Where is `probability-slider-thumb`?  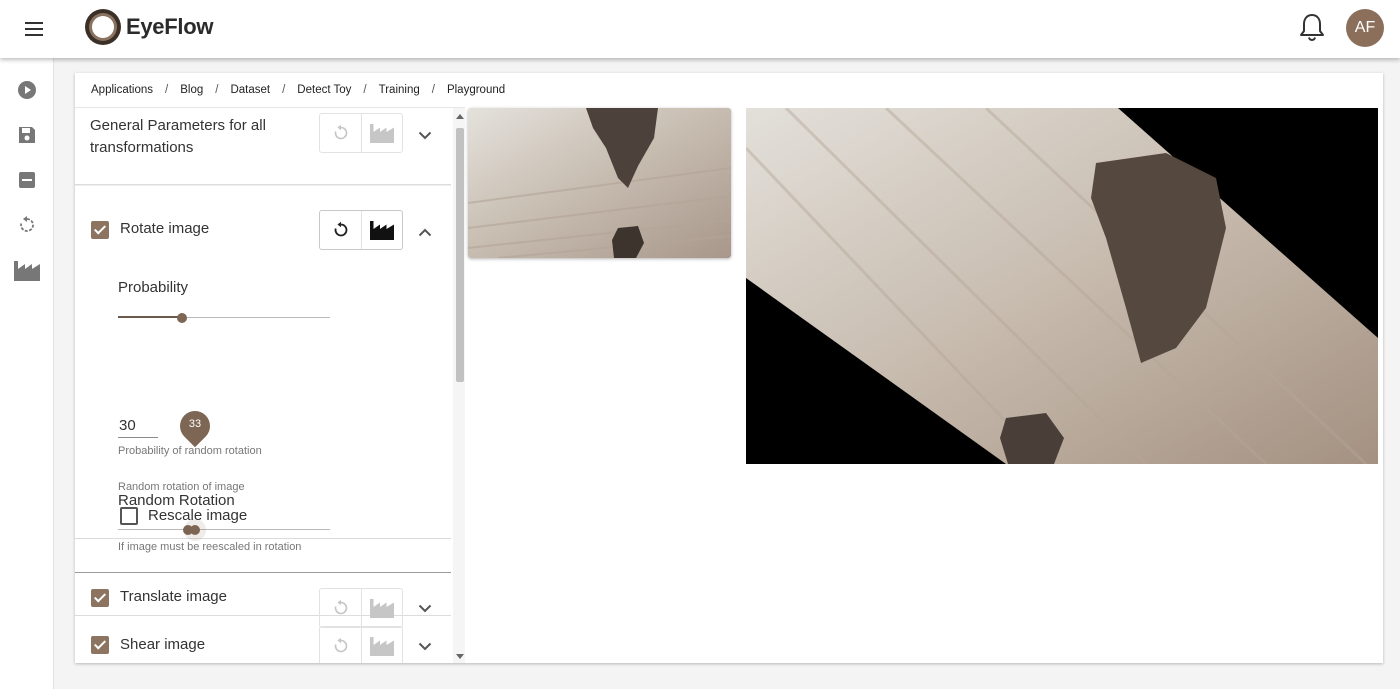
probability-slider-thumb is located at coordinates (182, 318).